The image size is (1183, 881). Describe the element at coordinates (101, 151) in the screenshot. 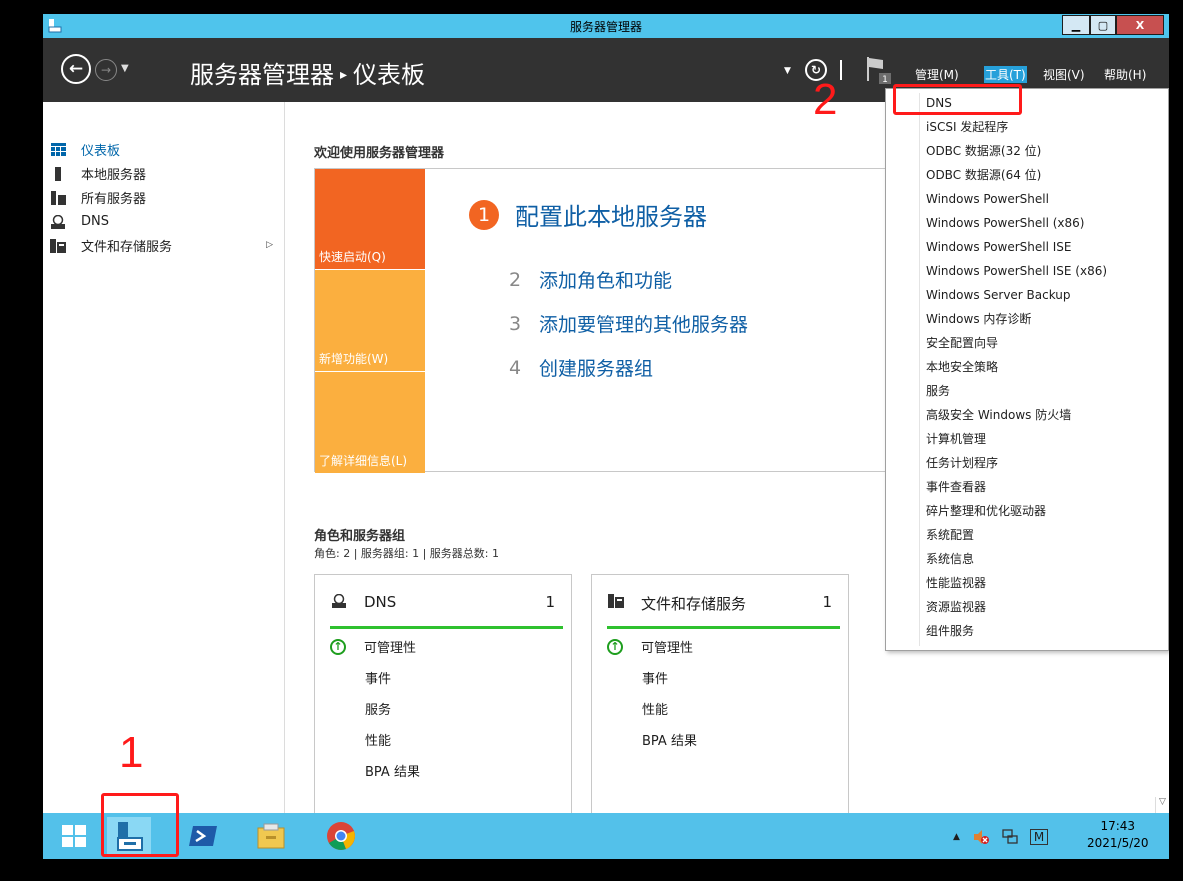

I see `sidebar-item-label: 仪表板` at that location.